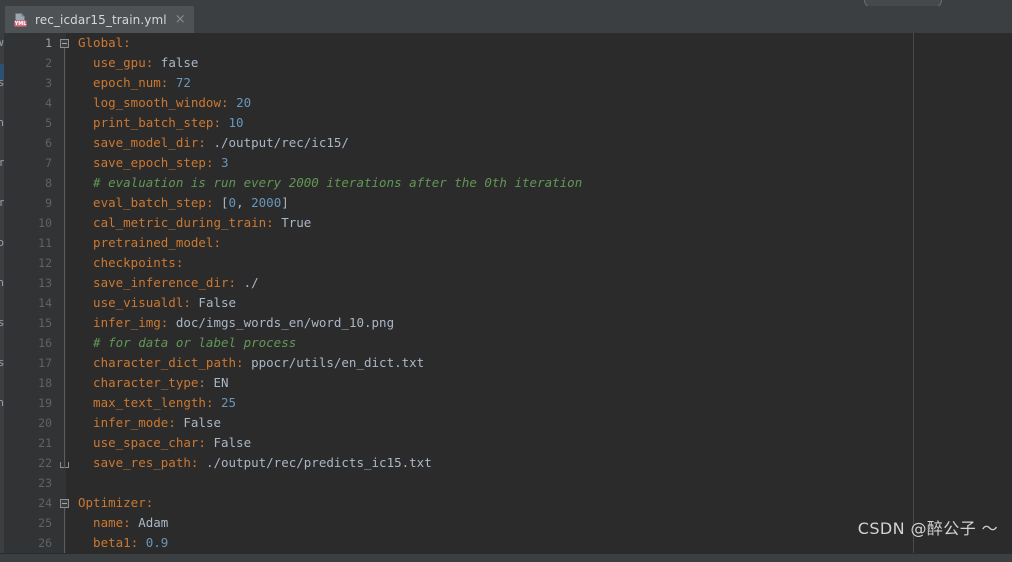 The image size is (1012, 562). What do you see at coordinates (134, 462) in the screenshot?
I see `code-token: save_res_path` at bounding box center [134, 462].